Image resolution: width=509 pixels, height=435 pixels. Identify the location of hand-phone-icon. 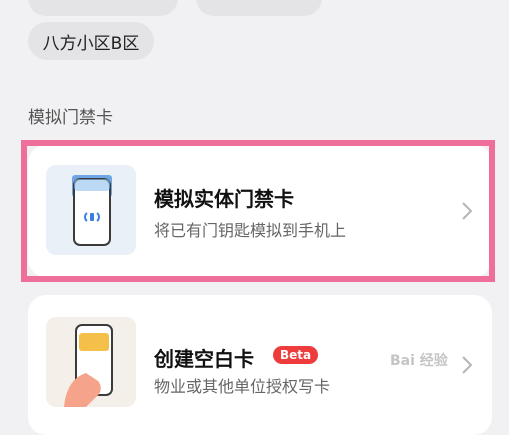
(91, 362).